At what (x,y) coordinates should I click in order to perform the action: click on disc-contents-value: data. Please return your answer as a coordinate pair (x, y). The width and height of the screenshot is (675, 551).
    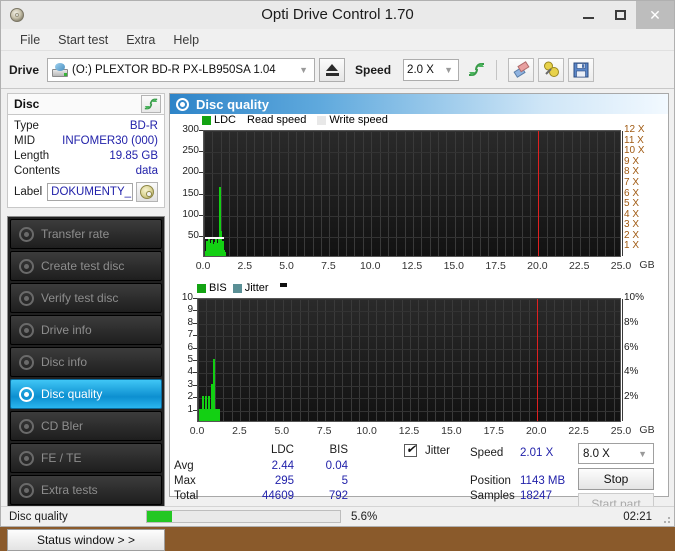
    Looking at the image, I should click on (146, 171).